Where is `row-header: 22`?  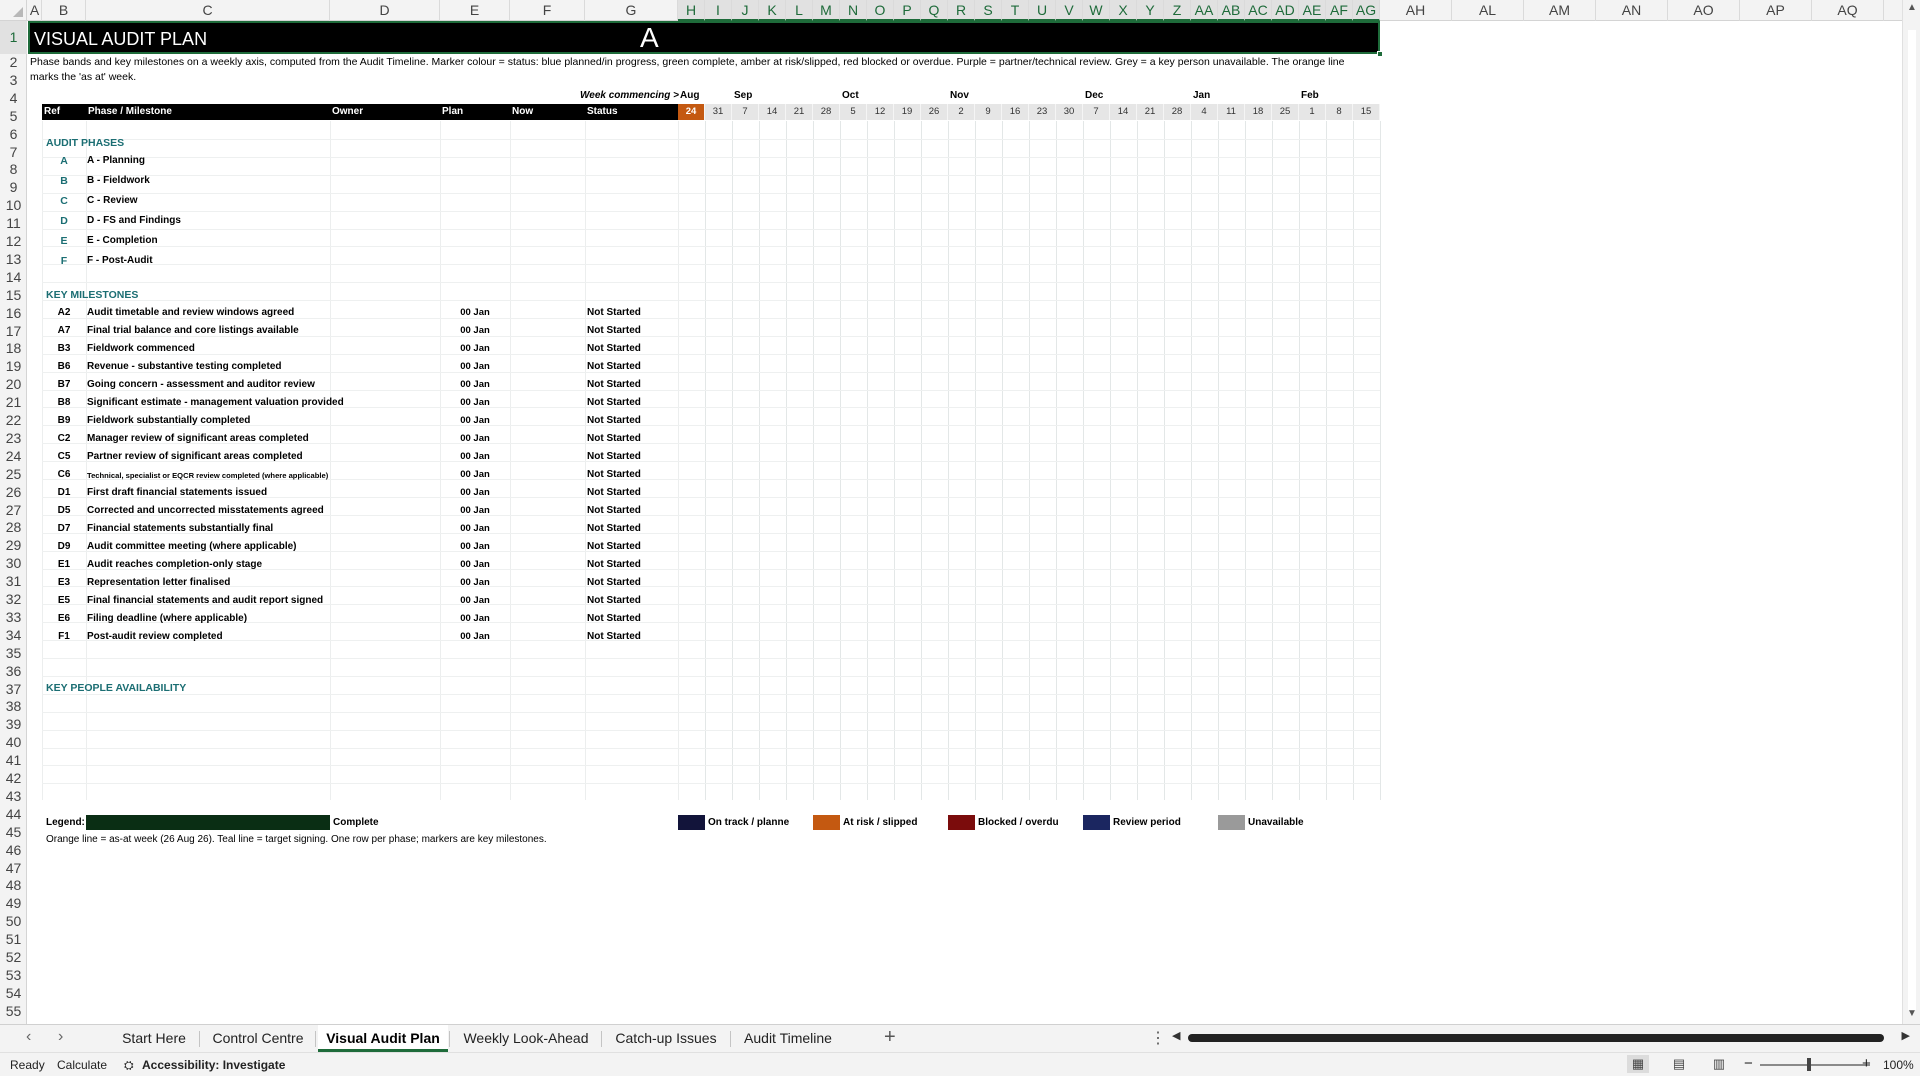 row-header: 22 is located at coordinates (13, 421).